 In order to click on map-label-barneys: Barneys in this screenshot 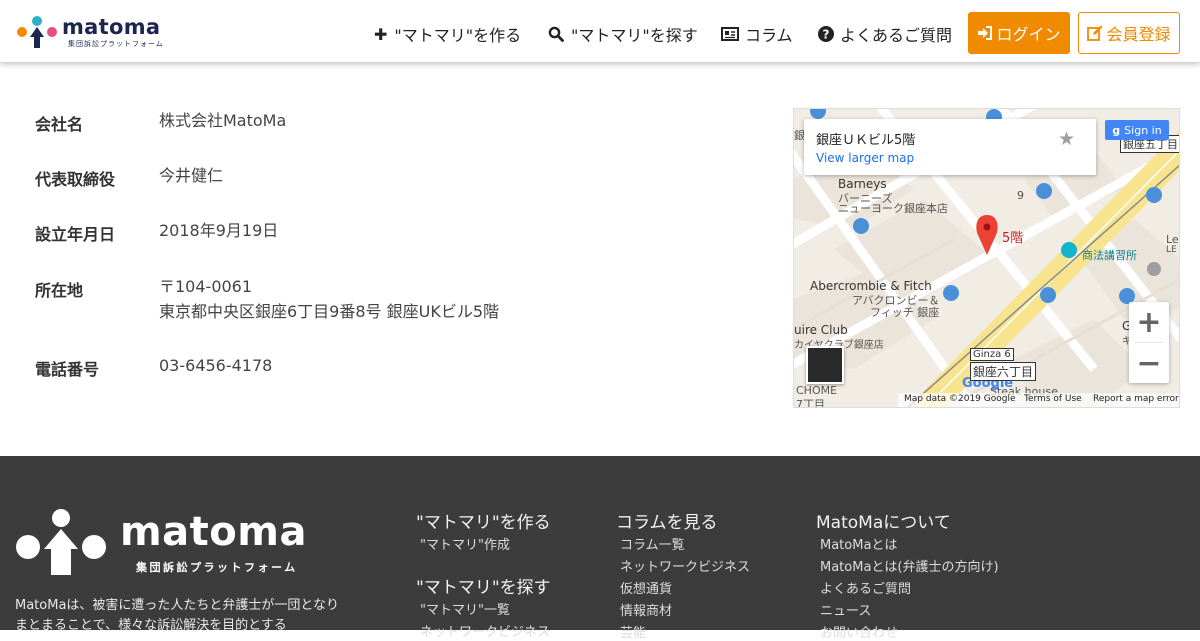, I will do `click(862, 184)`.